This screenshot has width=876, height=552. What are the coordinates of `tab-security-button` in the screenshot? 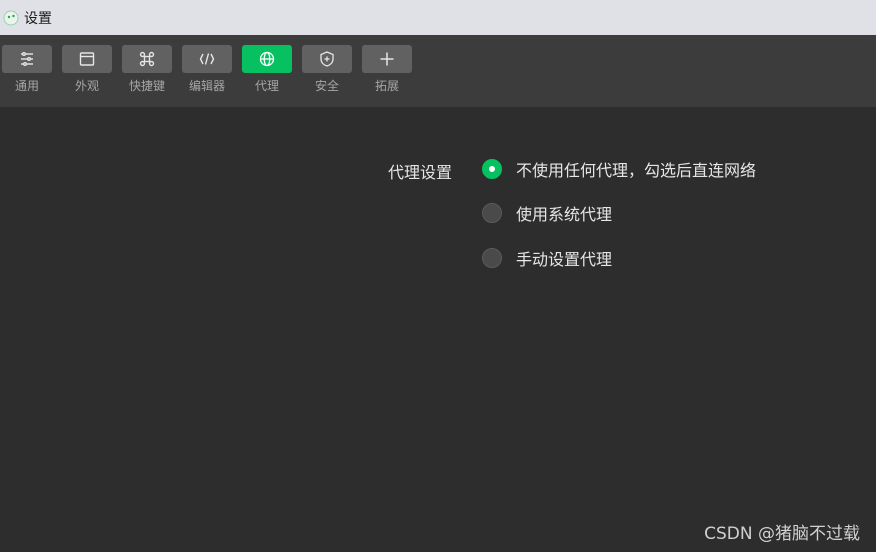 It's located at (327, 59).